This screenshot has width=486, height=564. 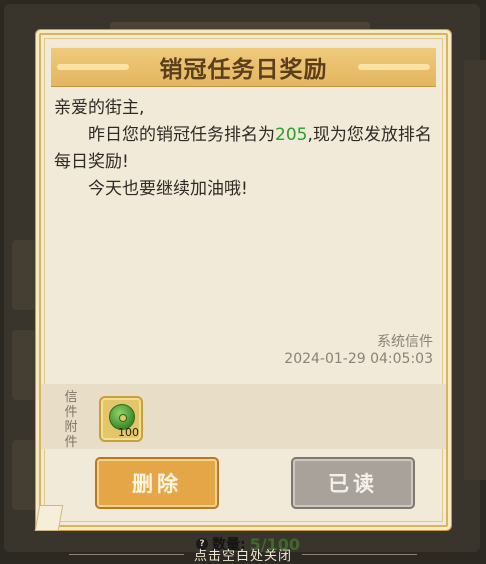 What do you see at coordinates (49, 518) in the screenshot?
I see `paper-corner-curl` at bounding box center [49, 518].